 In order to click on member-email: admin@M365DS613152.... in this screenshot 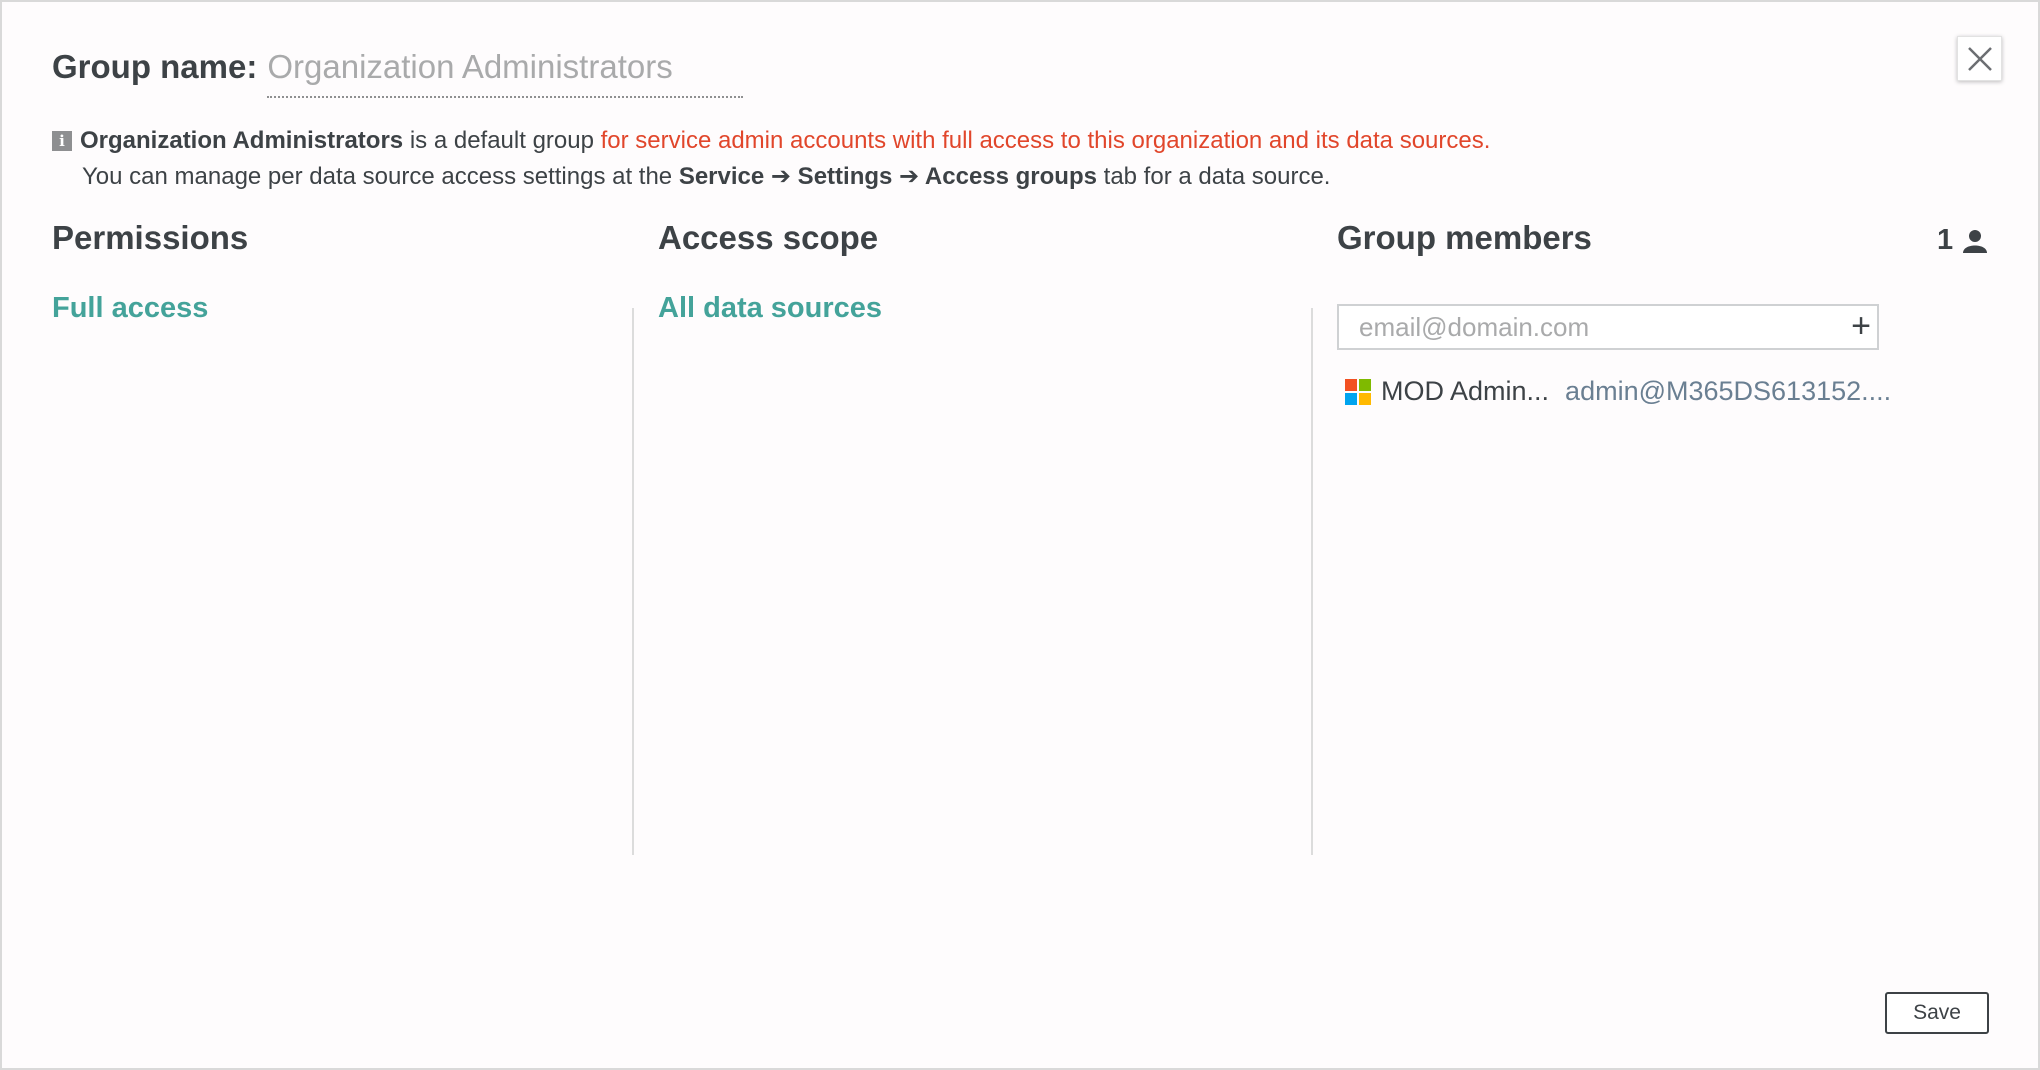, I will do `click(1728, 391)`.